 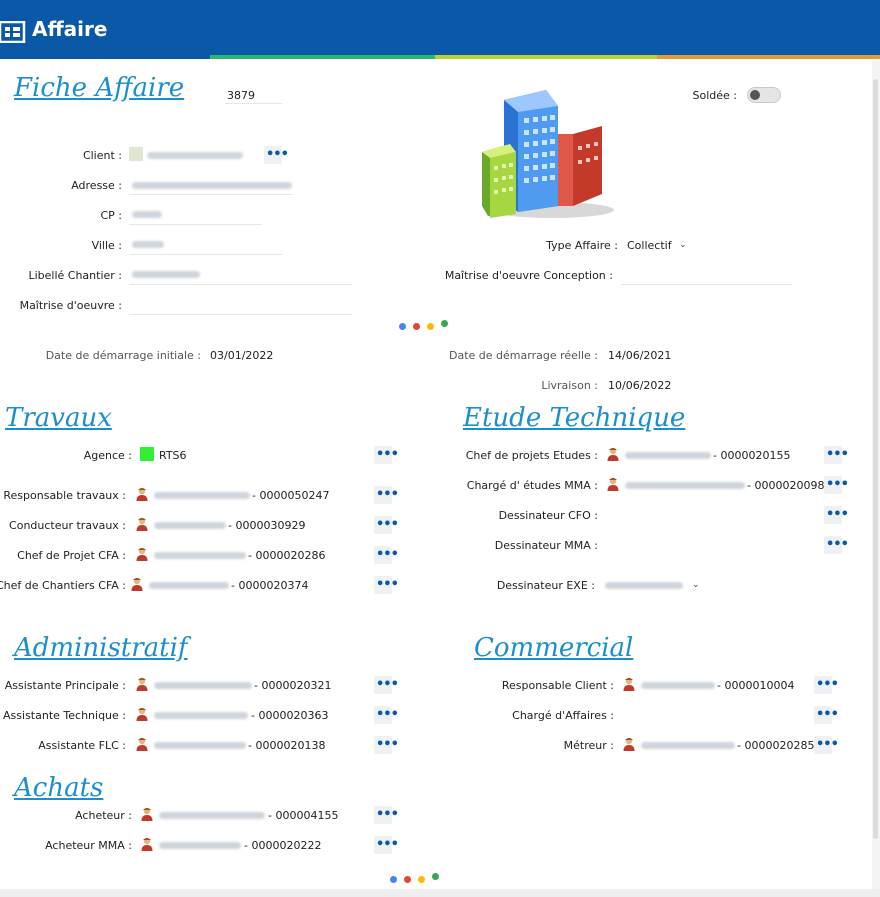 I want to click on libelle-chantier-underline, so click(x=240, y=284).